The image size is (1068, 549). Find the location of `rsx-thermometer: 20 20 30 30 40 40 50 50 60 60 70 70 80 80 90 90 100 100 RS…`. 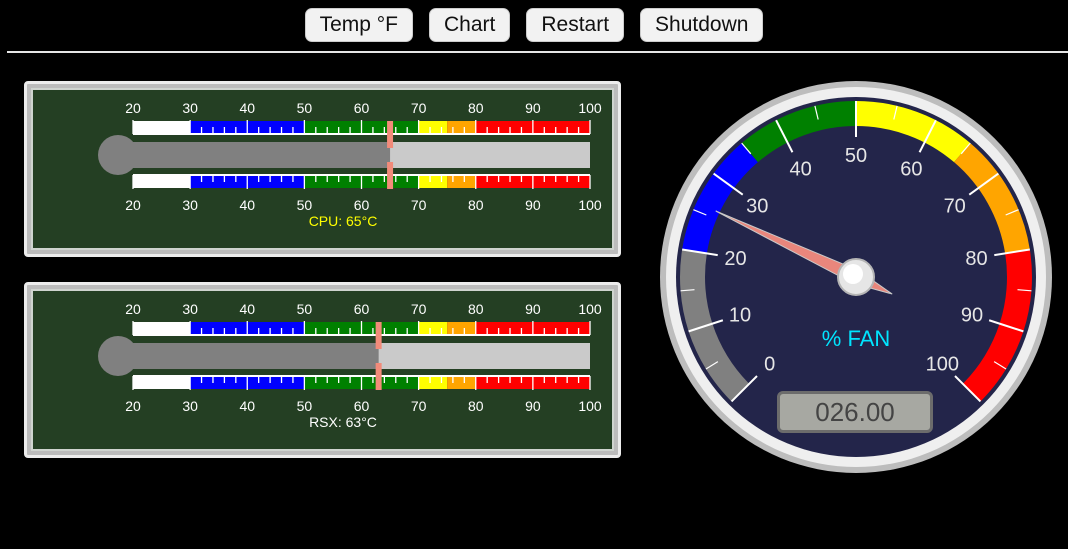

rsx-thermometer: 20 20 30 30 40 40 50 50 60 60 70 70 80 80 90 90 100 100 RS… is located at coordinates (350, 365).